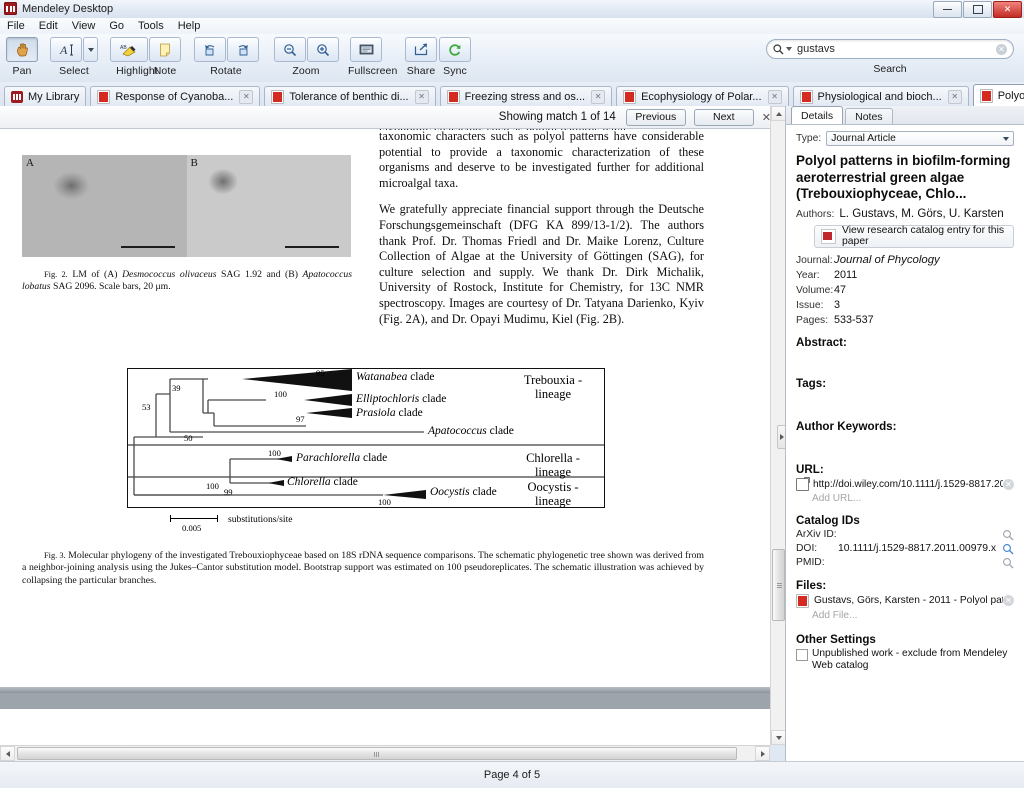 The height and width of the screenshot is (788, 1024). What do you see at coordinates (810, 562) in the screenshot?
I see `pmid-label: PMID:` at bounding box center [810, 562].